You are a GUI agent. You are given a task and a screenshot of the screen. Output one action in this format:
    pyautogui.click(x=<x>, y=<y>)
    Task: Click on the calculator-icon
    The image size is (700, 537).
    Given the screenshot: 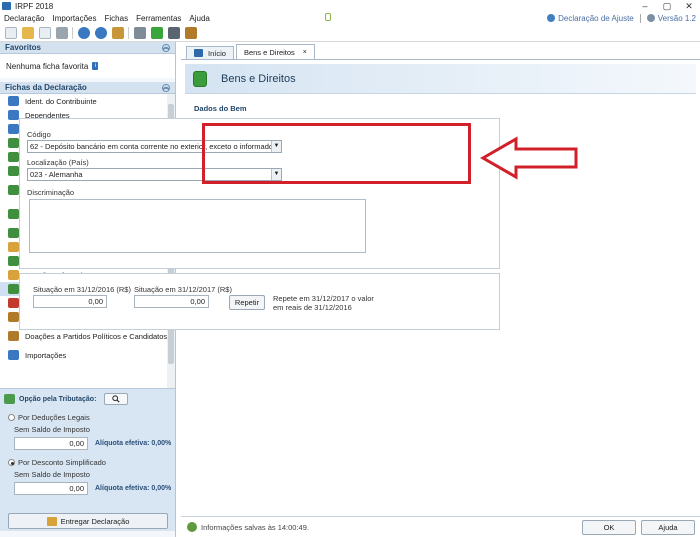 What is the action you would take?
    pyautogui.click(x=174, y=32)
    